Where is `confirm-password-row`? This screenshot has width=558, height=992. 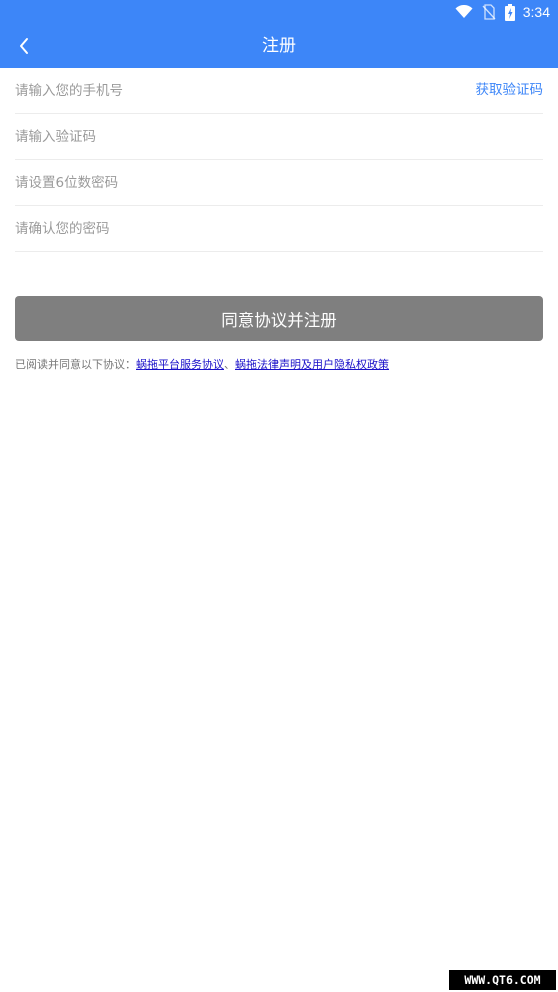
confirm-password-row is located at coordinates (279, 229).